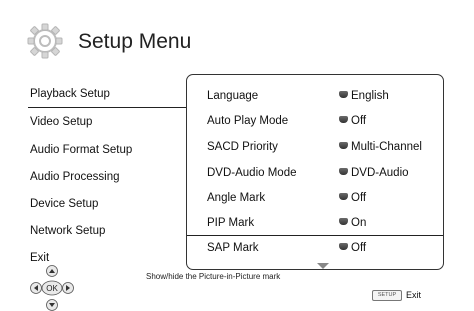 Image resolution: width=474 pixels, height=311 pixels. I want to click on navigation-pad-icon: OK, so click(52, 288).